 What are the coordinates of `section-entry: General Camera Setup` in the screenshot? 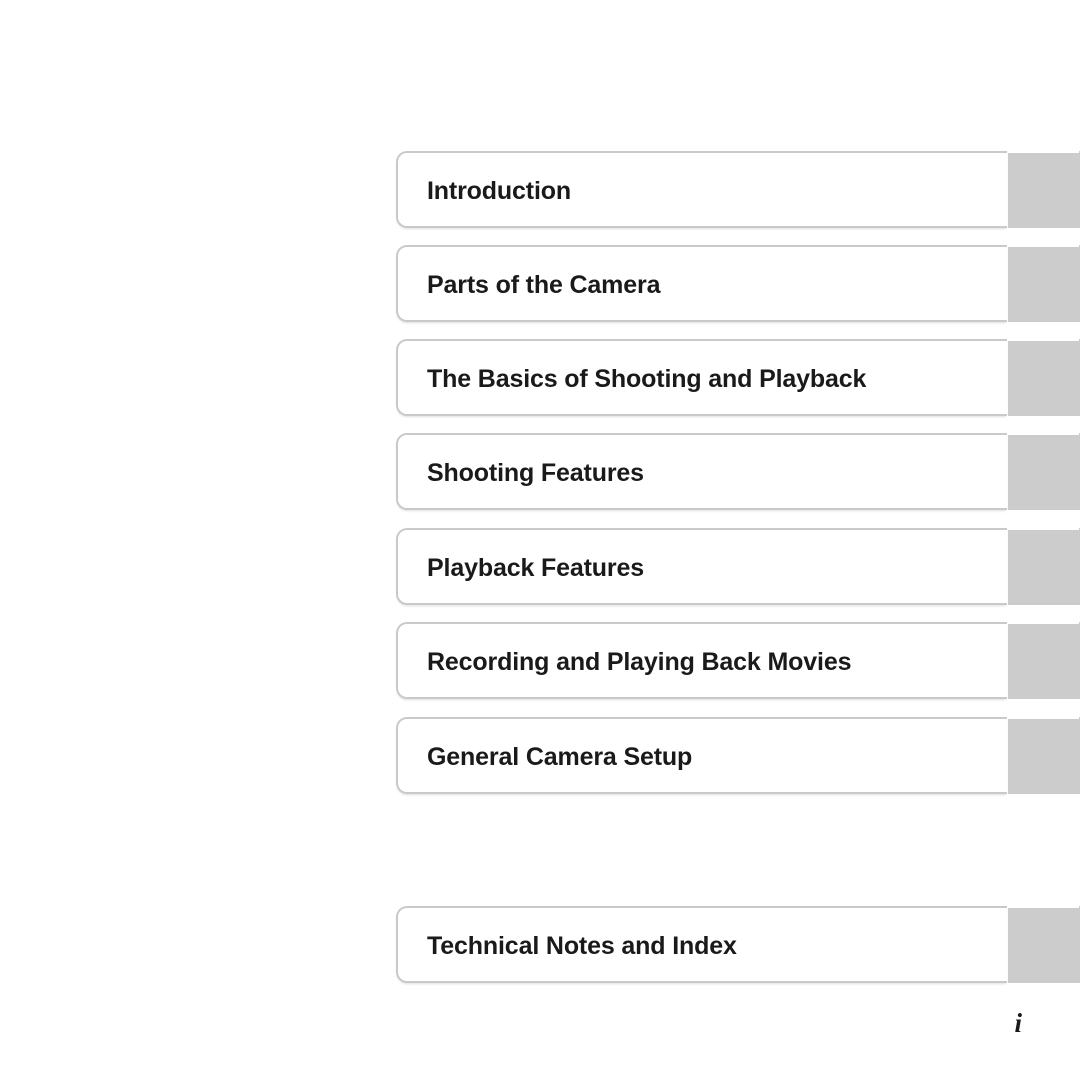 It's located at (738, 755).